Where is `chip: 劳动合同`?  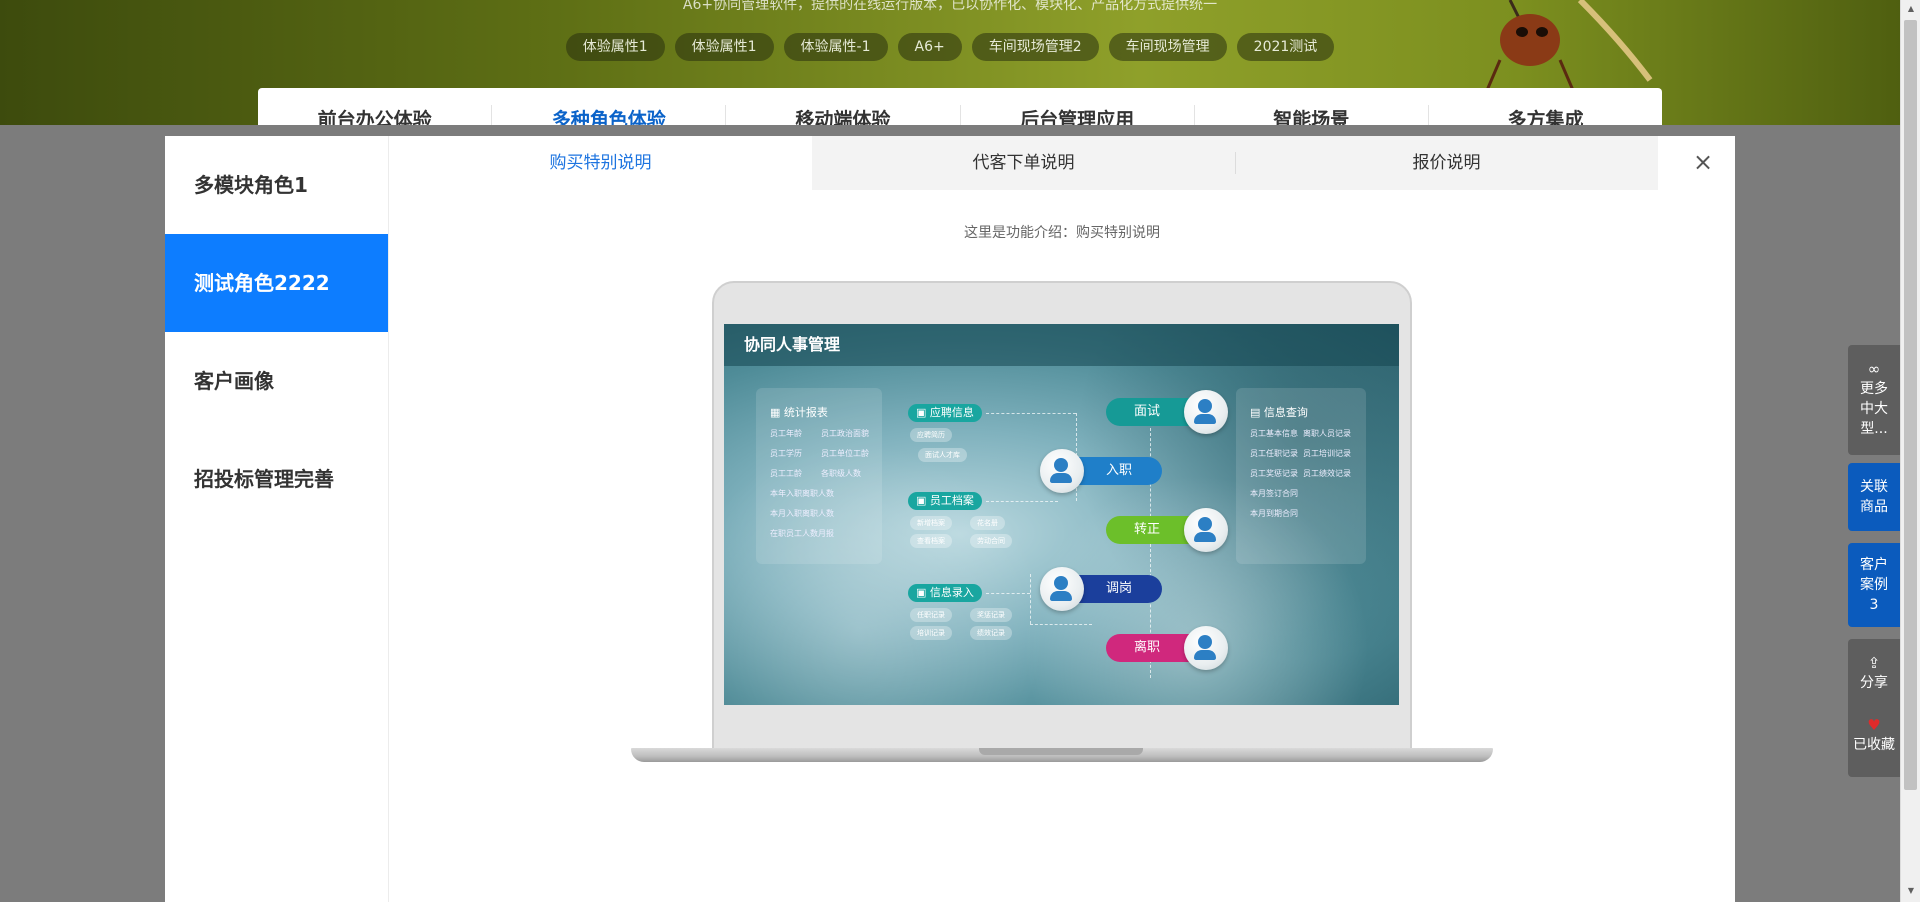 chip: 劳动合同 is located at coordinates (991, 541).